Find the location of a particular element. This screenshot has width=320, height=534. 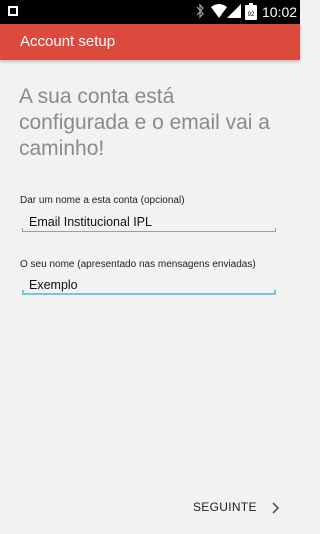

signal-icon is located at coordinates (234, 11).